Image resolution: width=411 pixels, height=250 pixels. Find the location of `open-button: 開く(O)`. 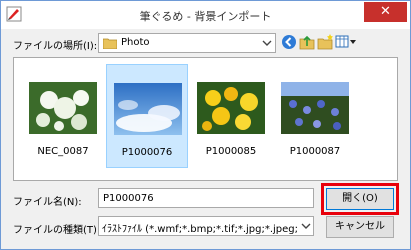

open-button: 開く(O) is located at coordinates (360, 199).